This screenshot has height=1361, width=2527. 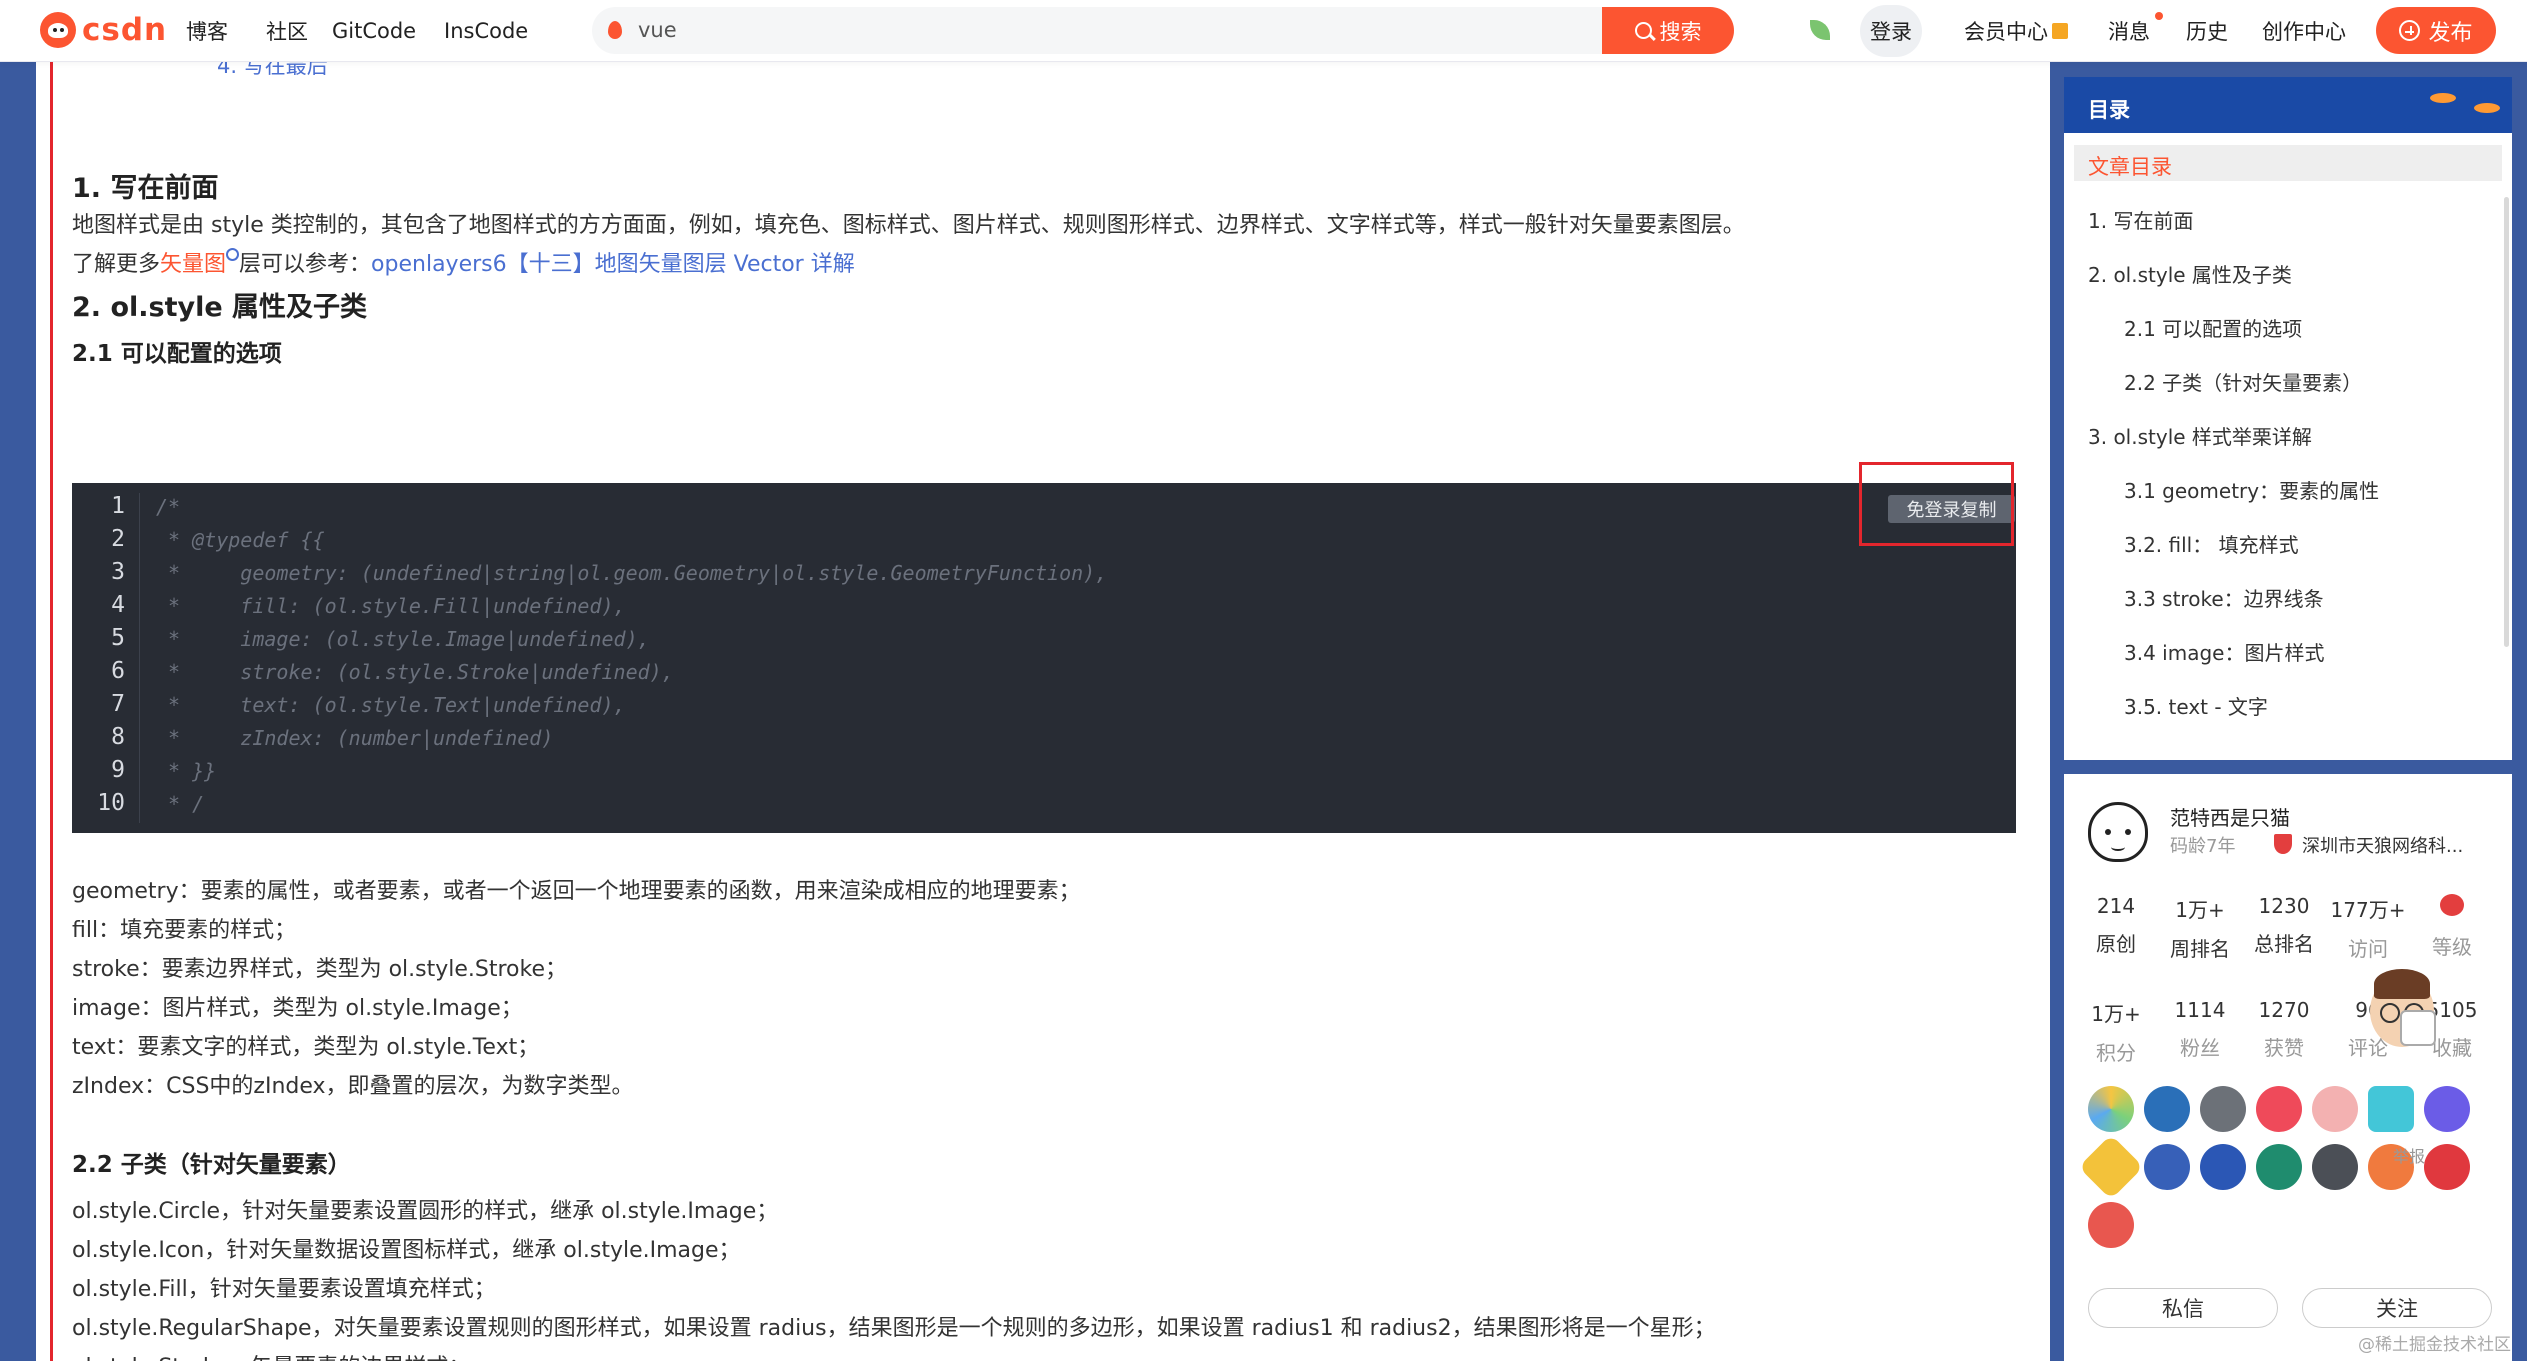 I want to click on reference-link: openlayers6【十三】地图矢量图层 Vector 详解, so click(x=613, y=264).